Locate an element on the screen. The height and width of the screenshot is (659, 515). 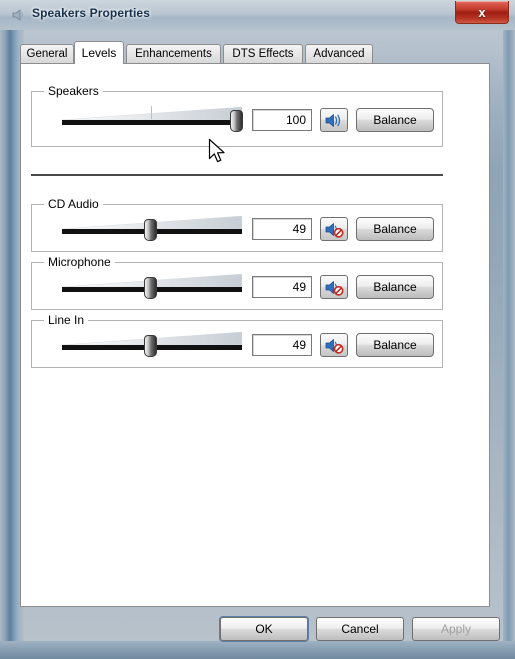
tab-general: General is located at coordinates (47, 53).